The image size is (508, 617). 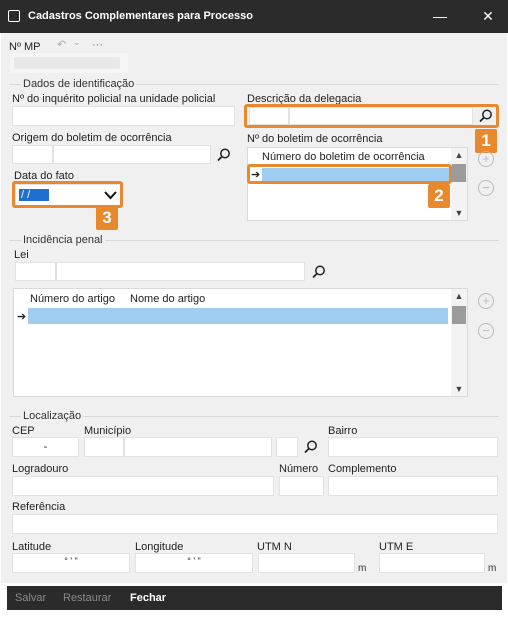 I want to click on inquiry-input, so click(x=123, y=116).